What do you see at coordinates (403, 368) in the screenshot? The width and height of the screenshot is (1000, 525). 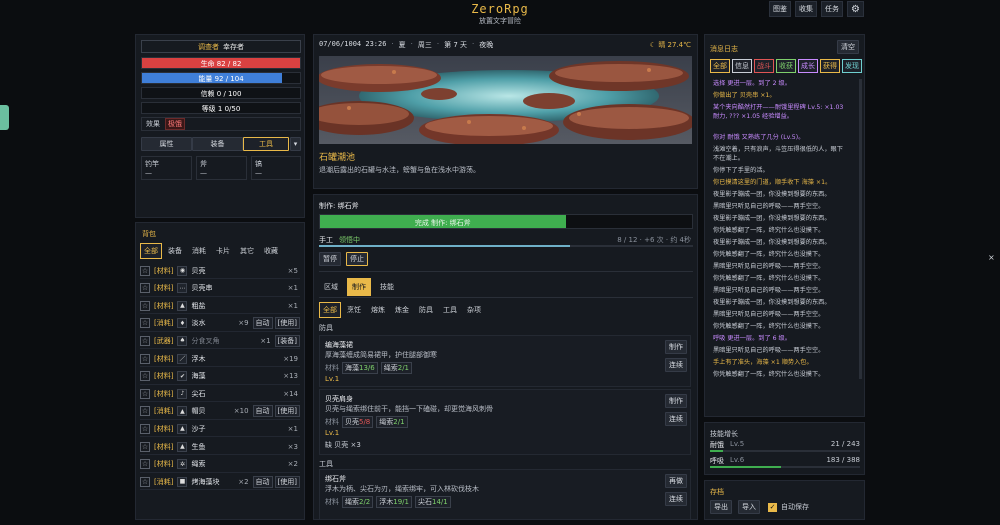 I see `material-qty: 2/1` at bounding box center [403, 368].